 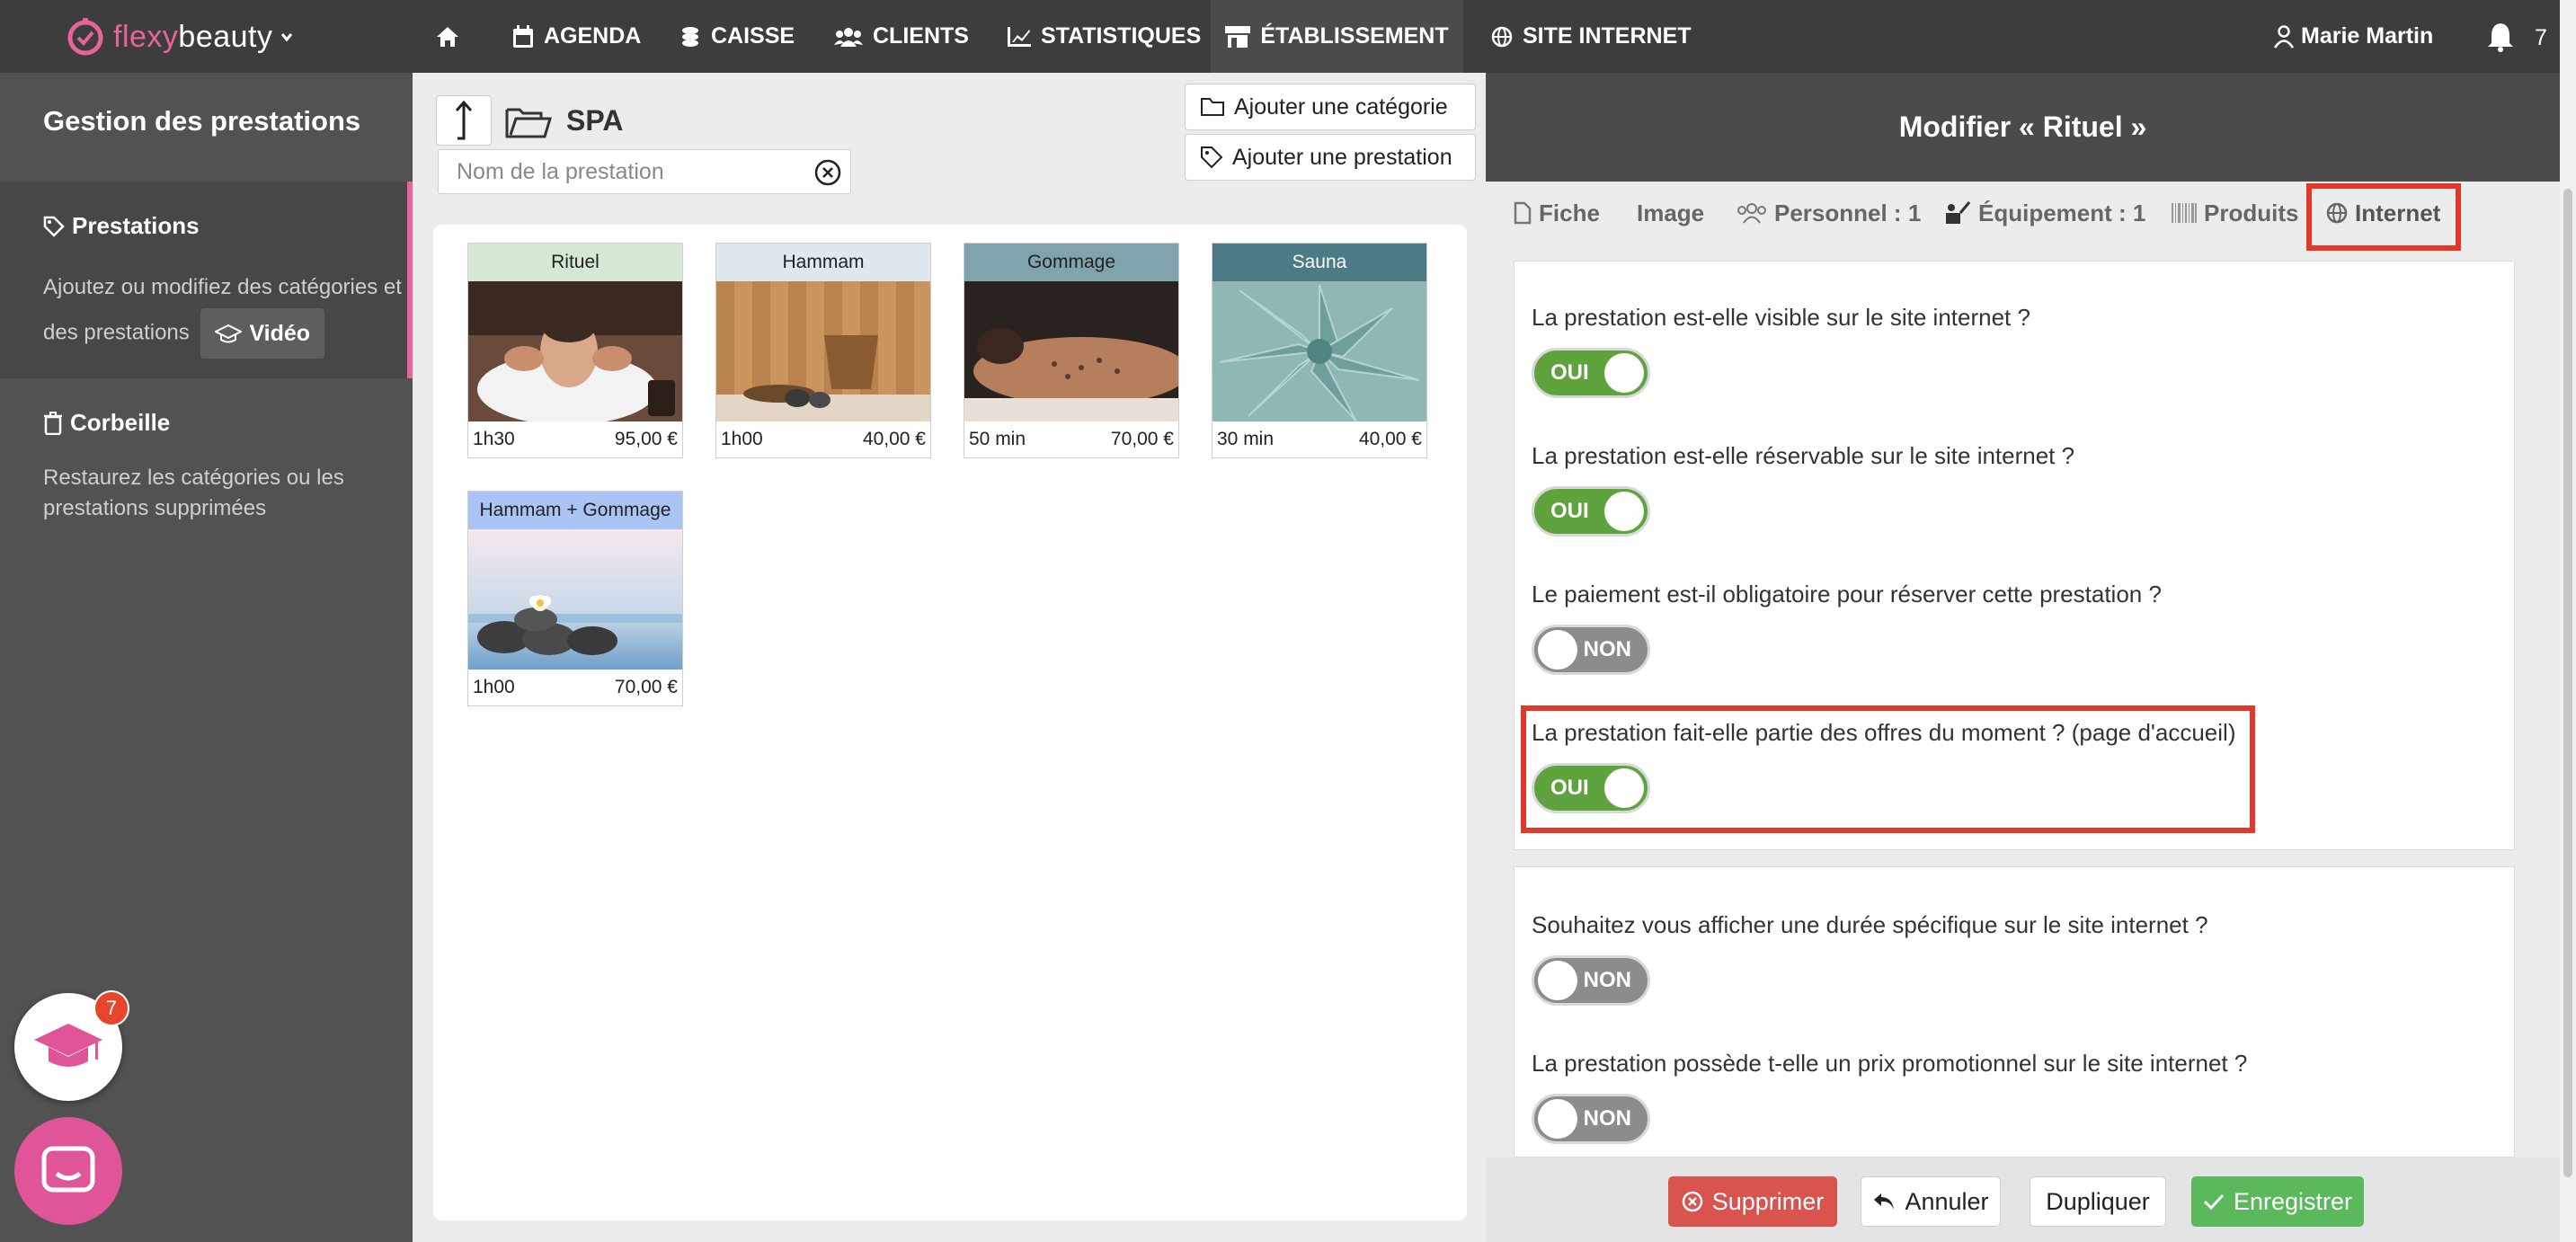 I want to click on nav-site-internet: SITE INTERNET, so click(x=1591, y=36).